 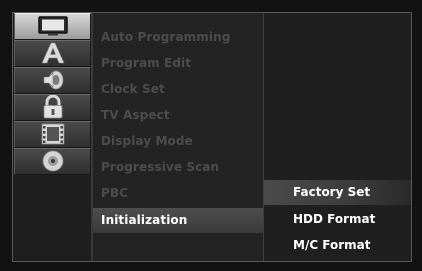 I want to click on category-audio, so click(x=52, y=80).